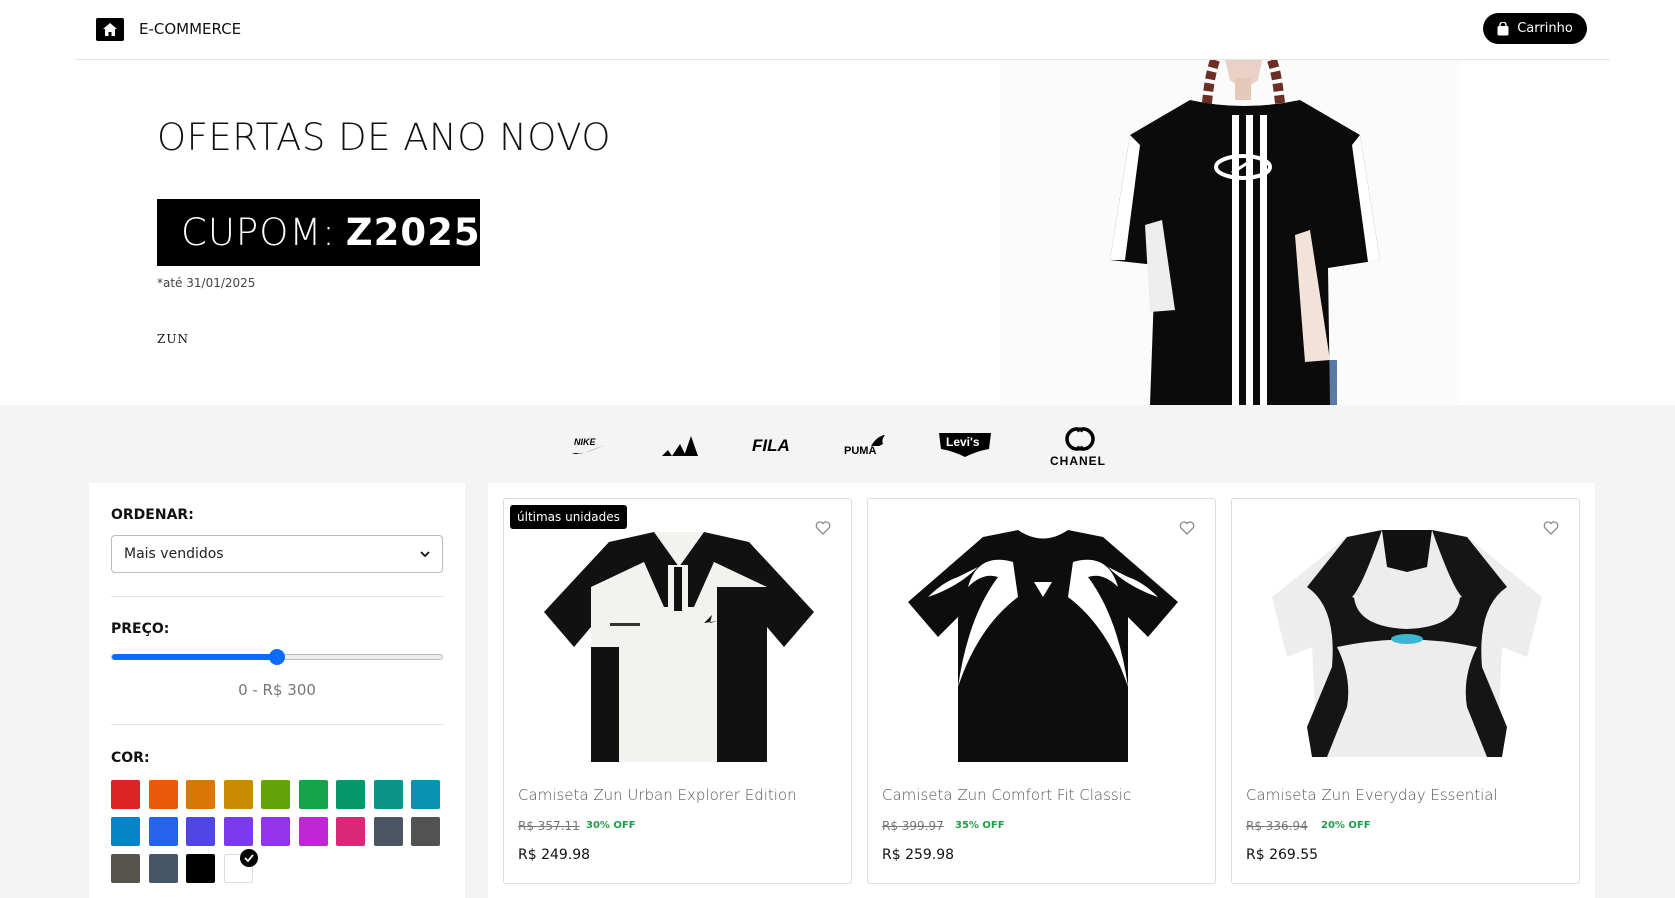 Image resolution: width=1675 pixels, height=898 pixels. What do you see at coordinates (413, 232) in the screenshot?
I see `coupon-code: Z2025` at bounding box center [413, 232].